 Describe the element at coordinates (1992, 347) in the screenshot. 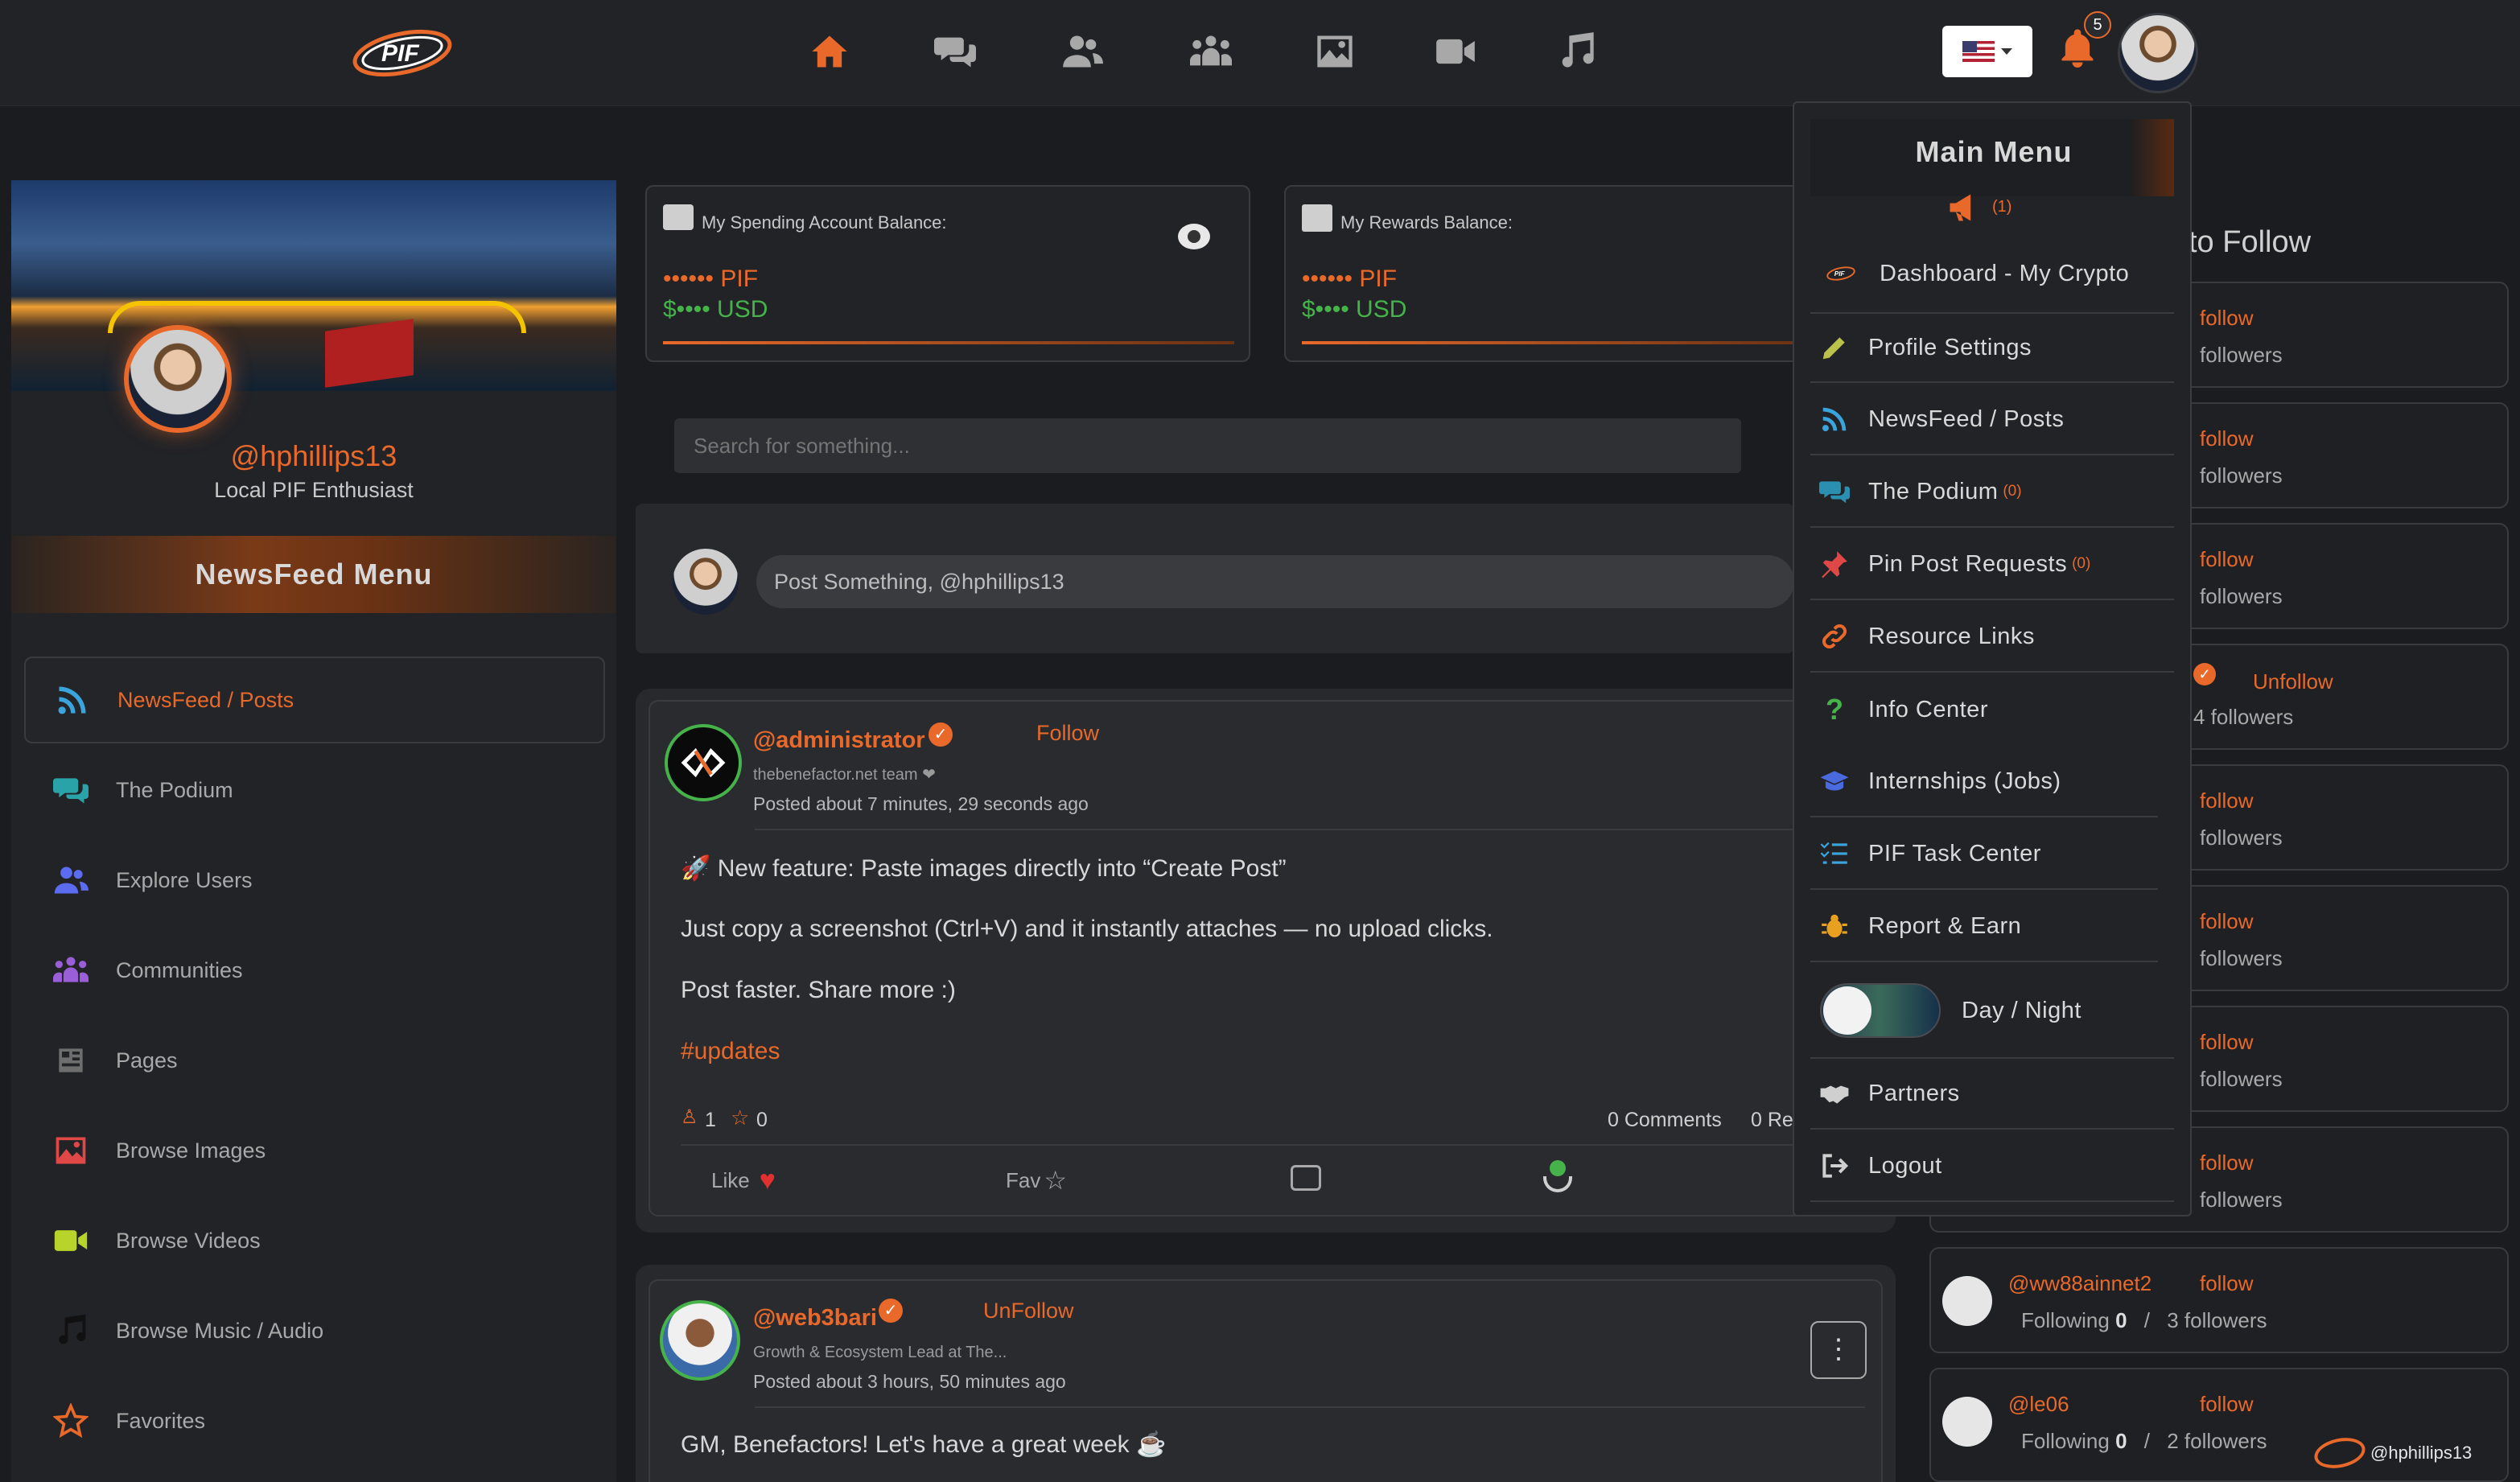

I see `menu-item-profile-settings: Profile Settings` at that location.